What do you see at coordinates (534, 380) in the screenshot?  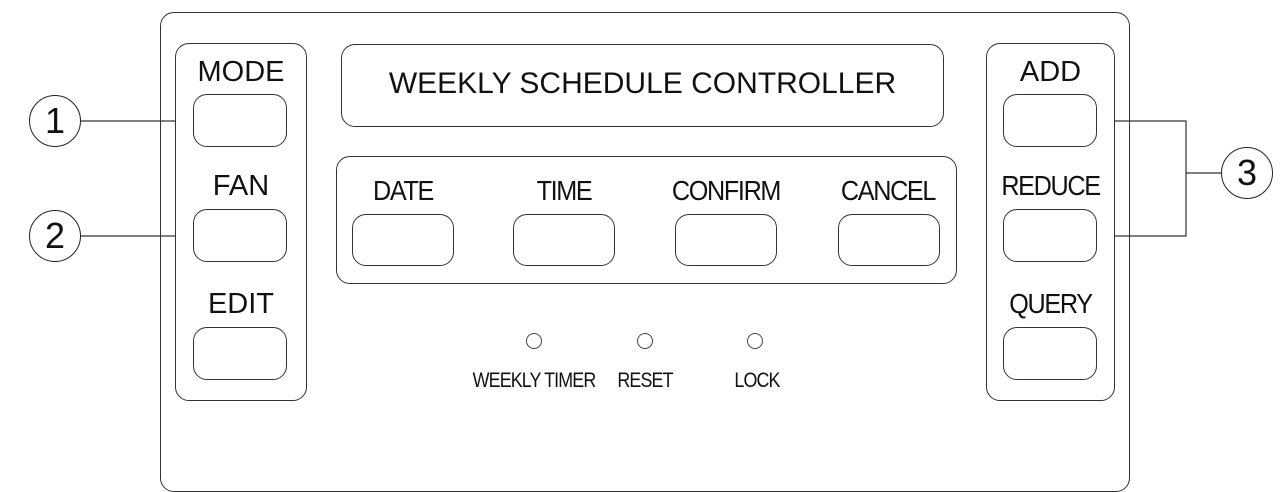 I see `weekly-timer-label: WEEKLY TIMER` at bounding box center [534, 380].